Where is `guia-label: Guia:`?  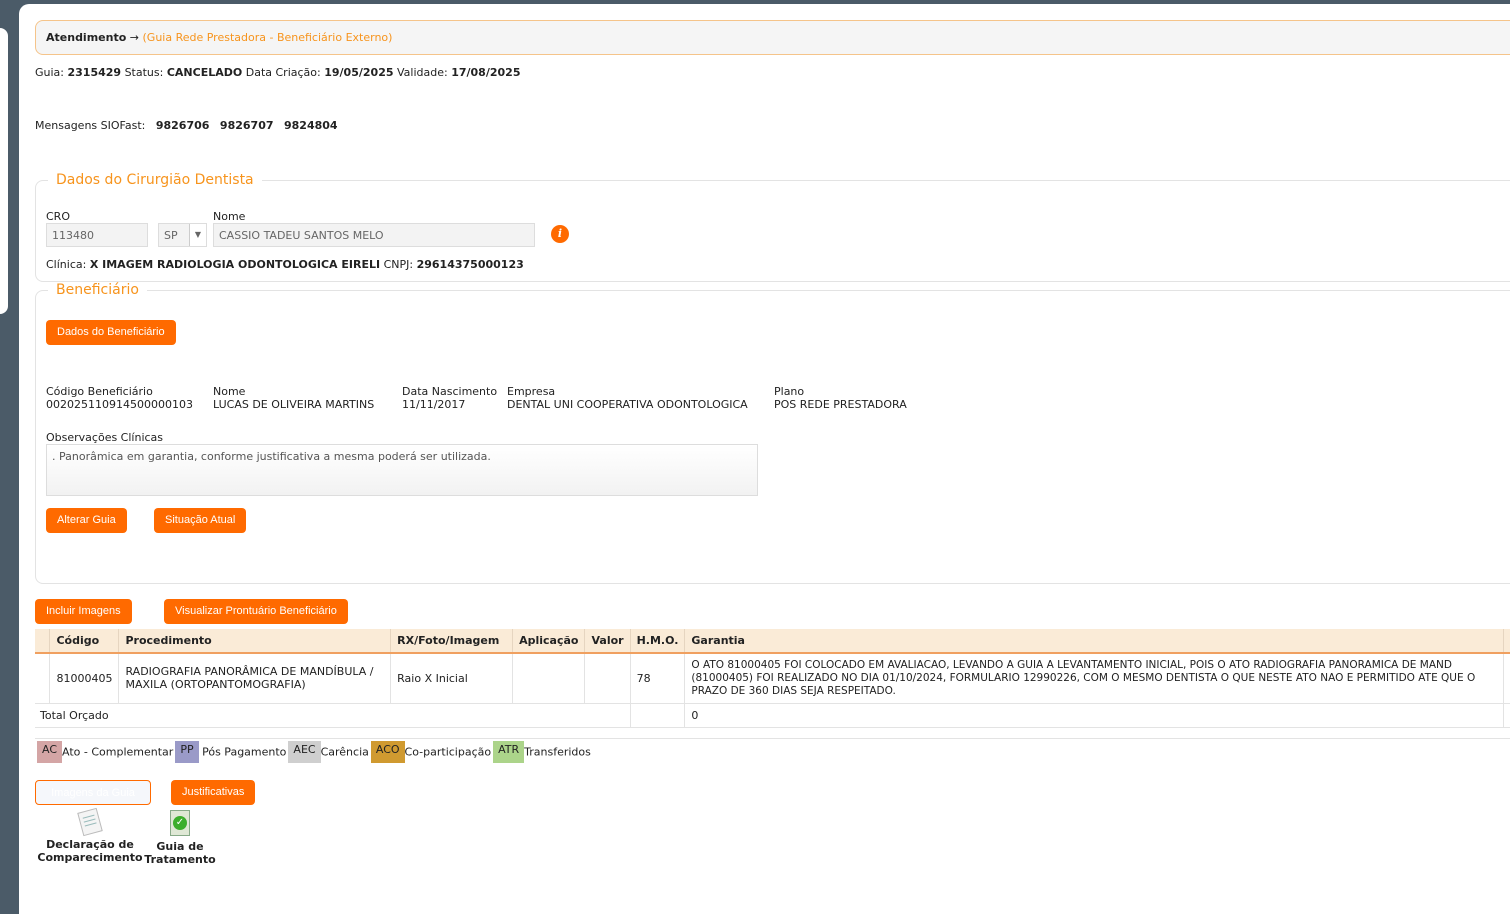
guia-label: Guia: is located at coordinates (49, 72).